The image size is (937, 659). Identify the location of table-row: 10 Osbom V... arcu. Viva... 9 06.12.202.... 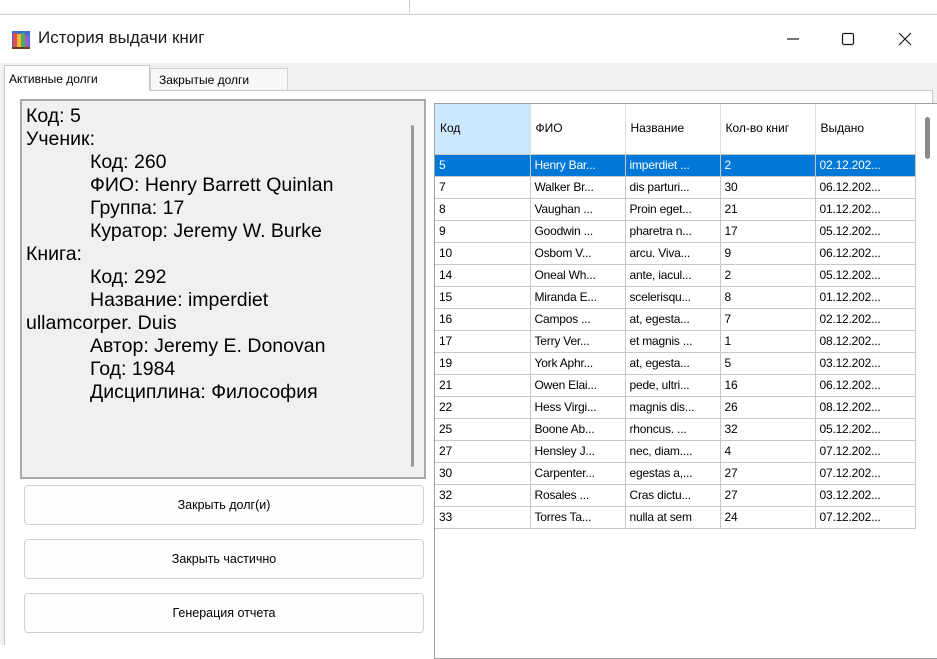
(675, 253).